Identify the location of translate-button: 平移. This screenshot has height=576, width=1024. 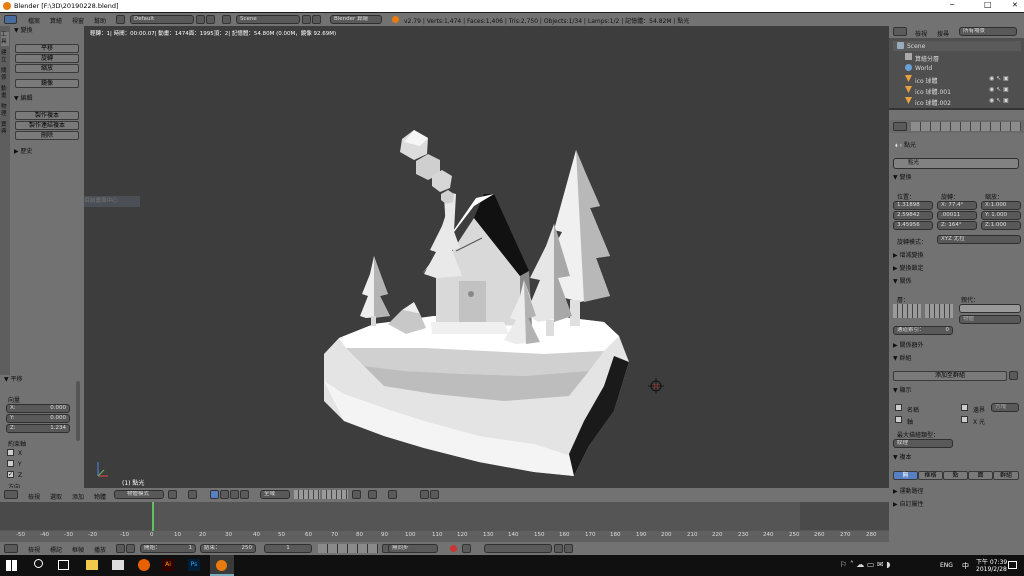
(47, 48).